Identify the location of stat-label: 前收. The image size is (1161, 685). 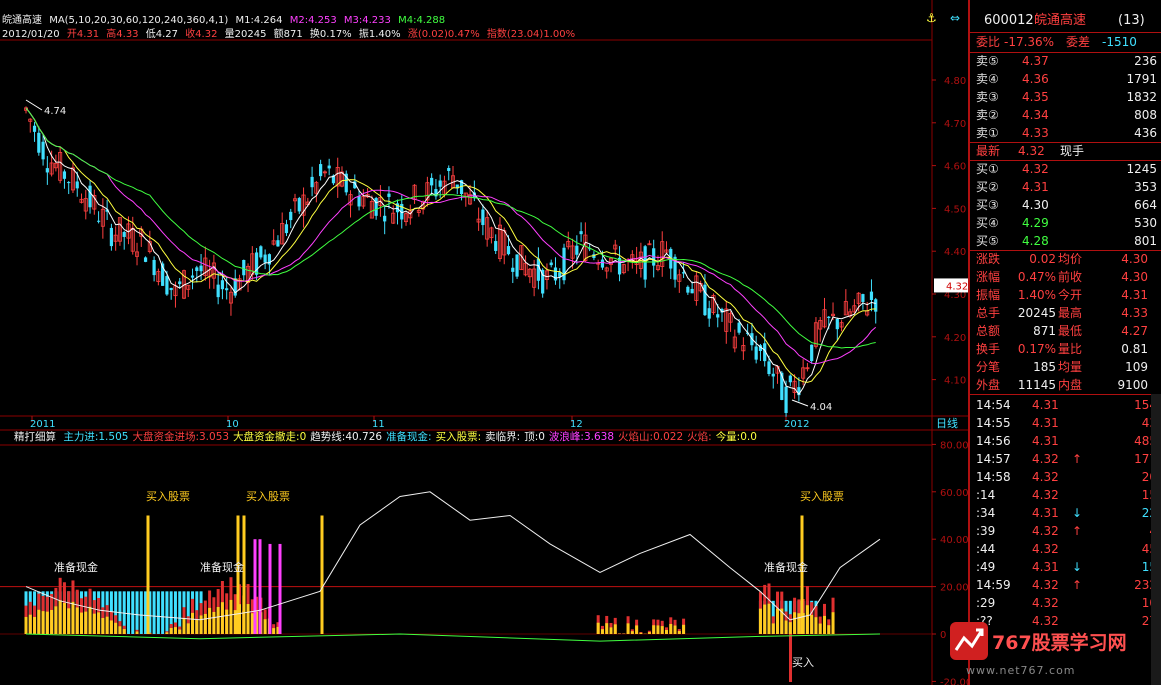
(1070, 277).